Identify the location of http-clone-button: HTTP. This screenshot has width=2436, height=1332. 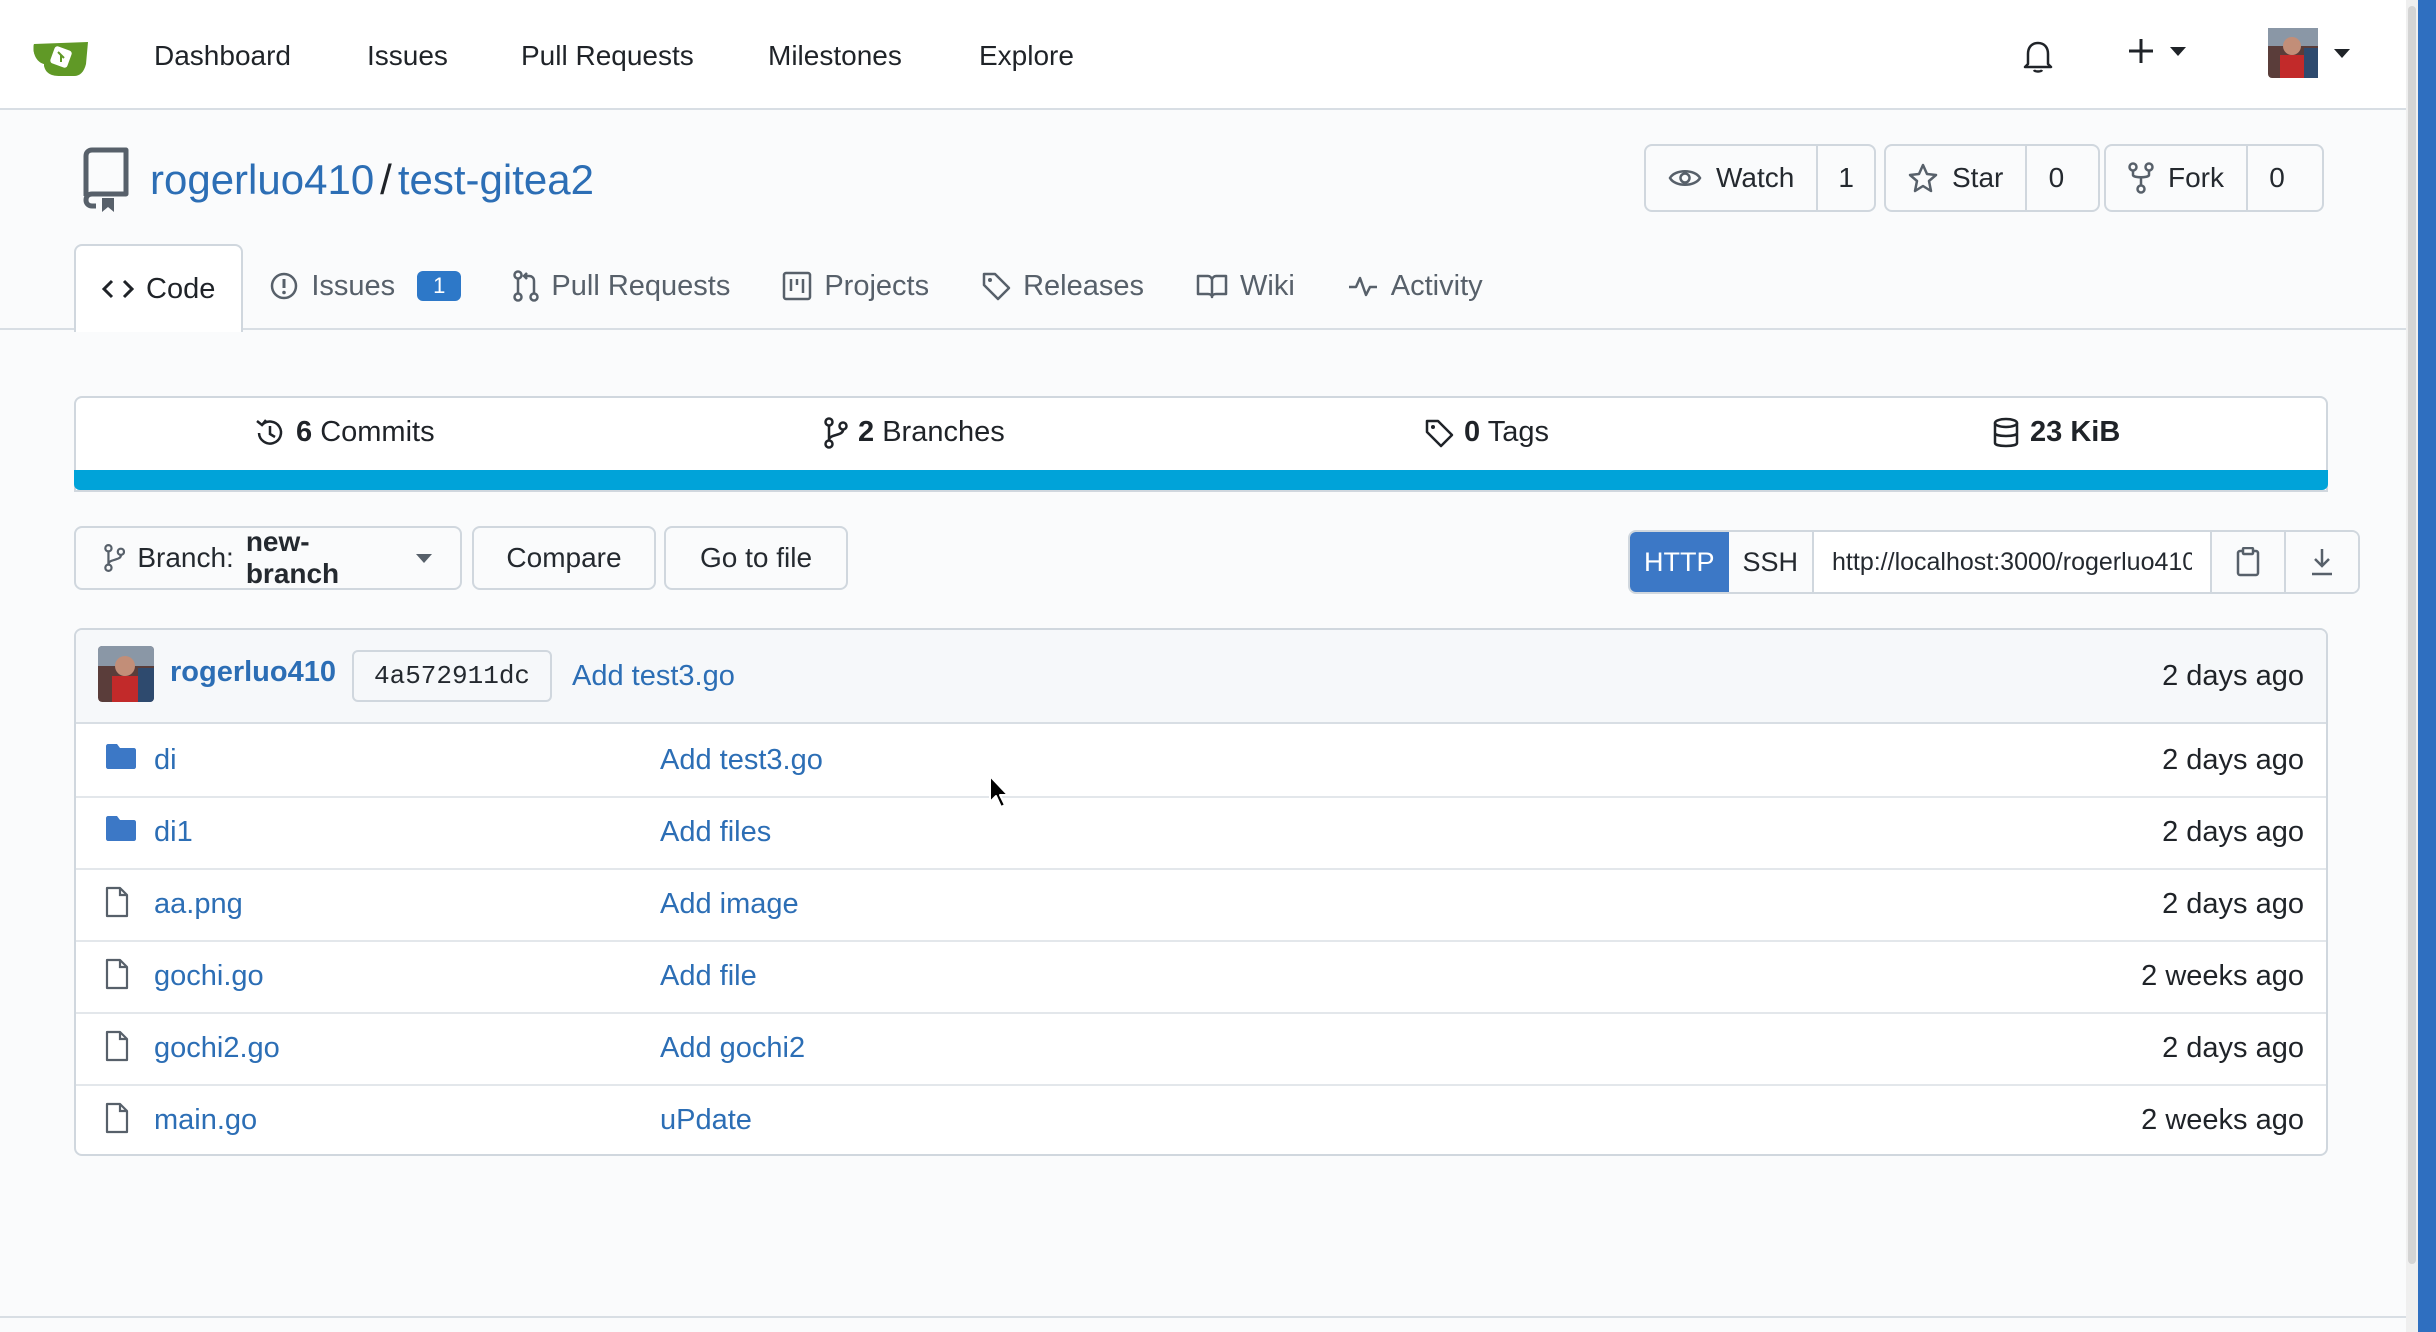
(1679, 562).